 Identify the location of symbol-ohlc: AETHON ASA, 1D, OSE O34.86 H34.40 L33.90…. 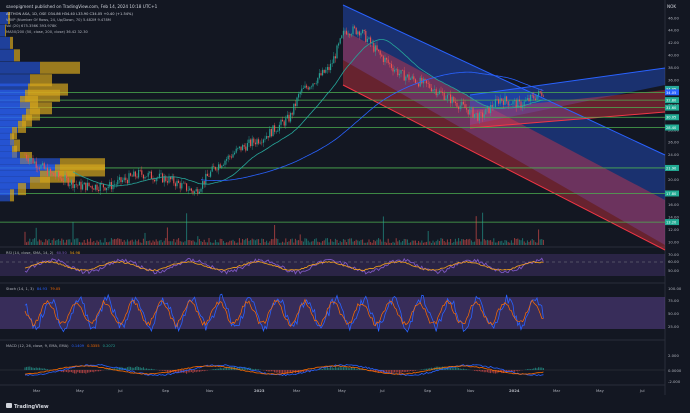
(69, 14).